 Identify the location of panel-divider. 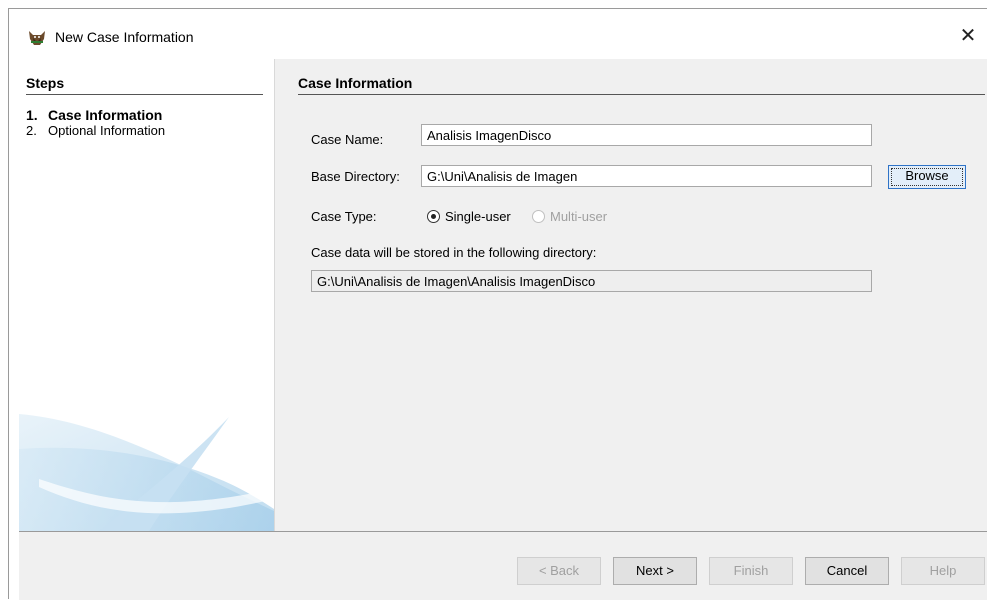
(274, 295).